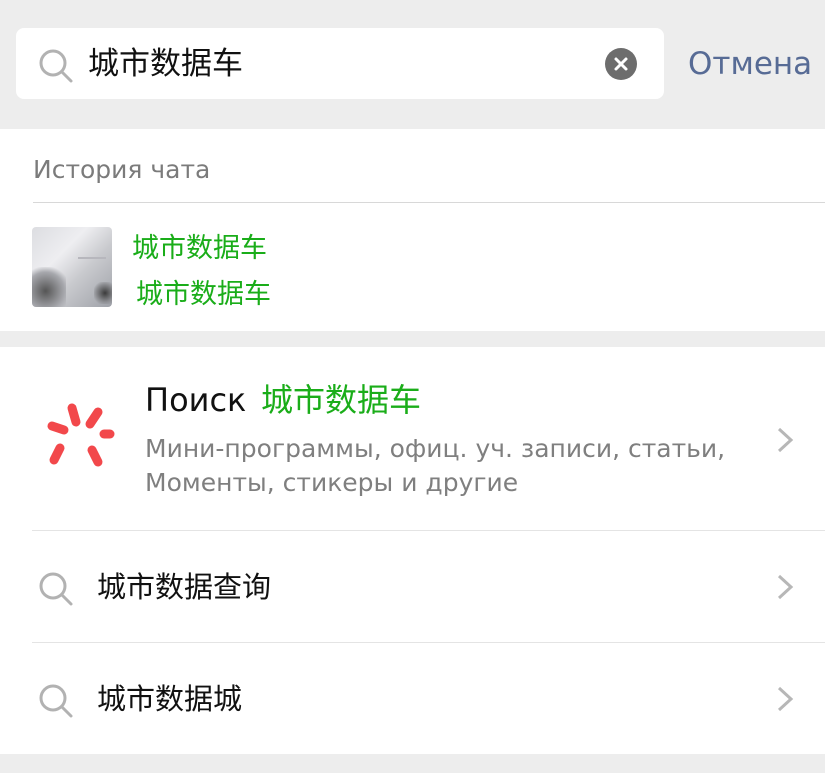 Image resolution: width=825 pixels, height=773 pixels. What do you see at coordinates (341, 400) in the screenshot?
I see `search-action-term: 城市数据车` at bounding box center [341, 400].